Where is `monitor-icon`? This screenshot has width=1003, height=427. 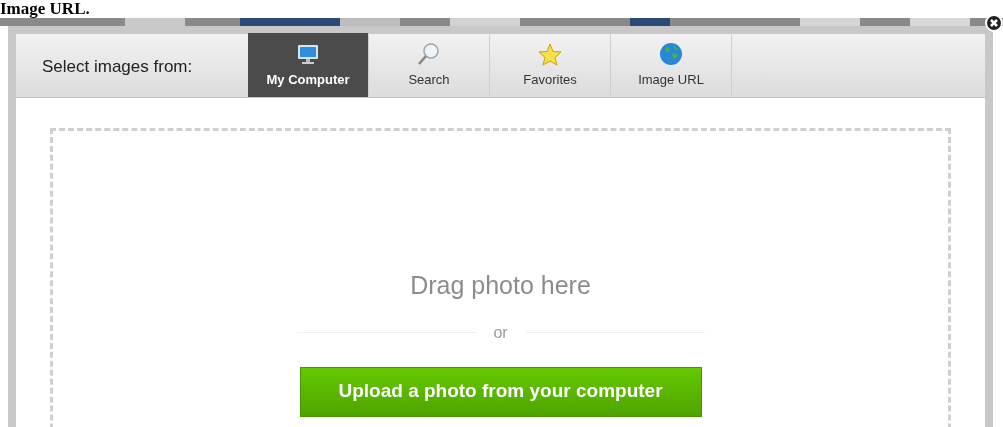 monitor-icon is located at coordinates (308, 54).